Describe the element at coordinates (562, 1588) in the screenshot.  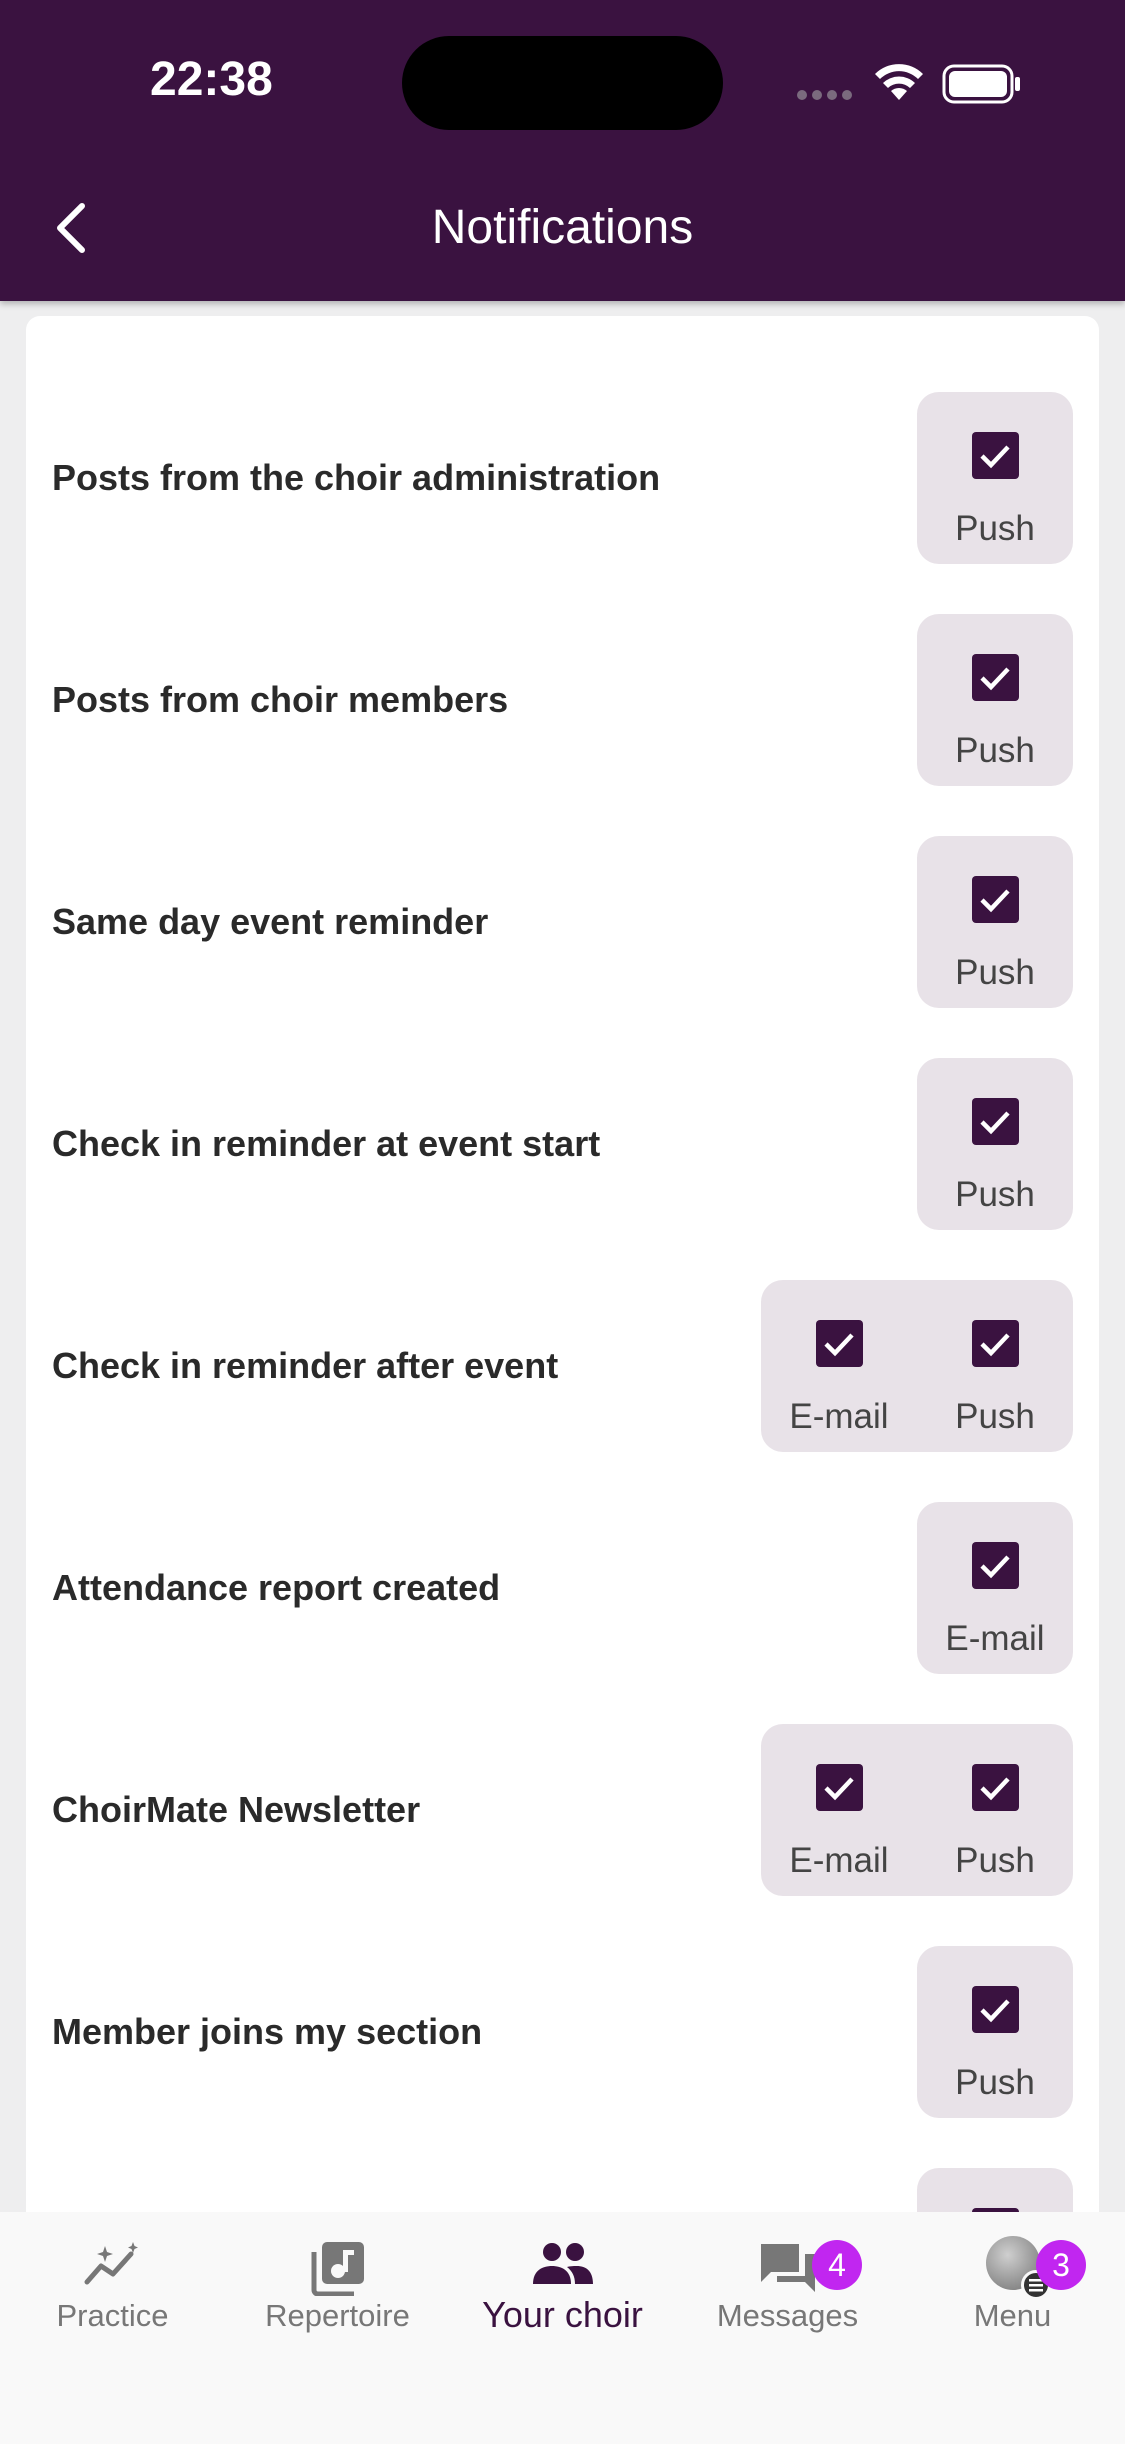
I see `setting-row: Attendance report created E-mail` at that location.